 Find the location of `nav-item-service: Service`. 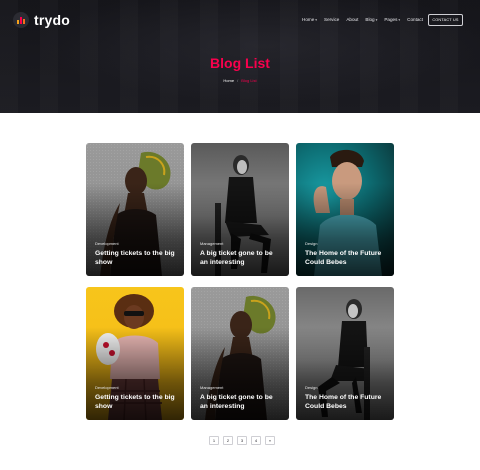

nav-item-service: Service is located at coordinates (331, 19).